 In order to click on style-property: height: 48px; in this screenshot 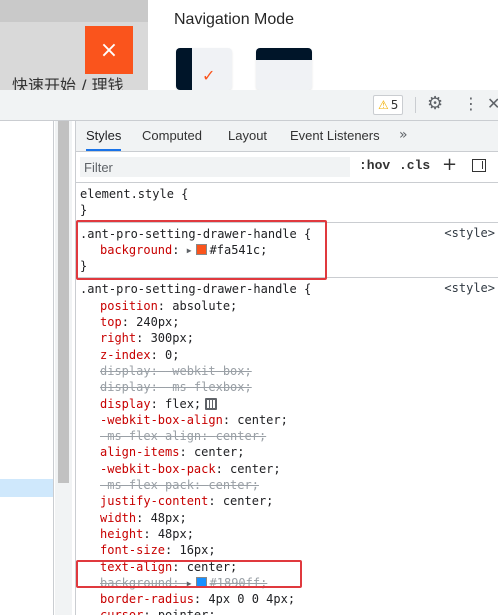, I will do `click(289, 534)`.